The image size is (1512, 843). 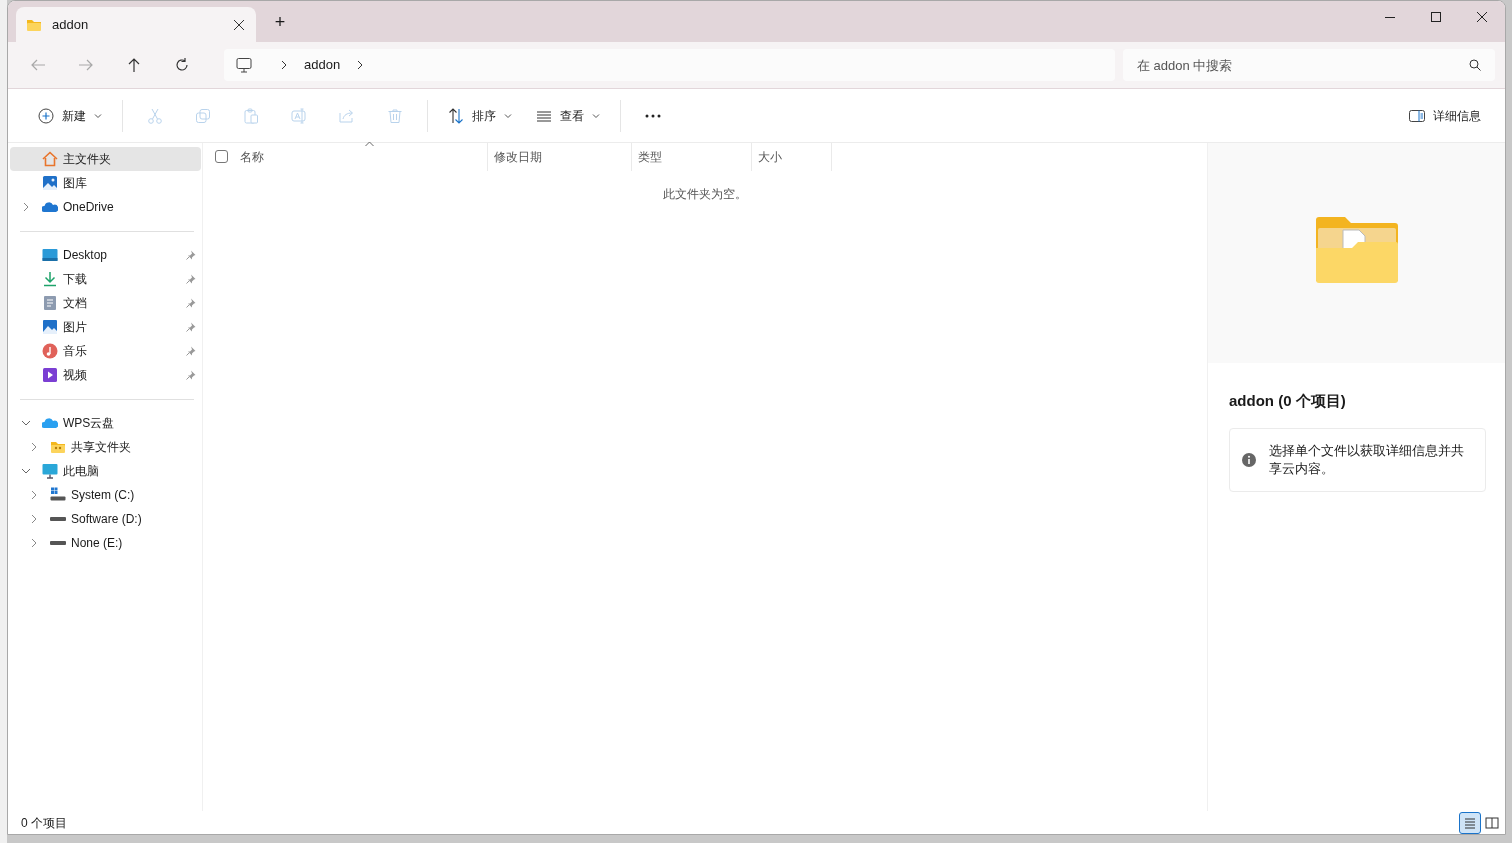 What do you see at coordinates (221, 156) in the screenshot?
I see `checkbox` at bounding box center [221, 156].